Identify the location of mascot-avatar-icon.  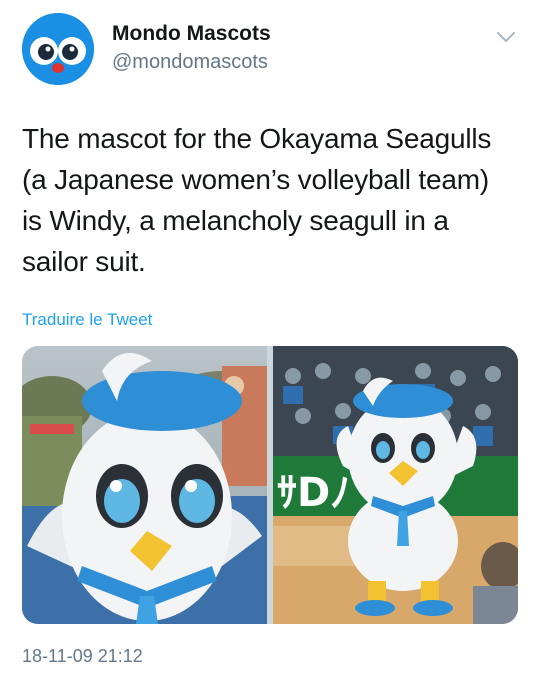
(58, 49).